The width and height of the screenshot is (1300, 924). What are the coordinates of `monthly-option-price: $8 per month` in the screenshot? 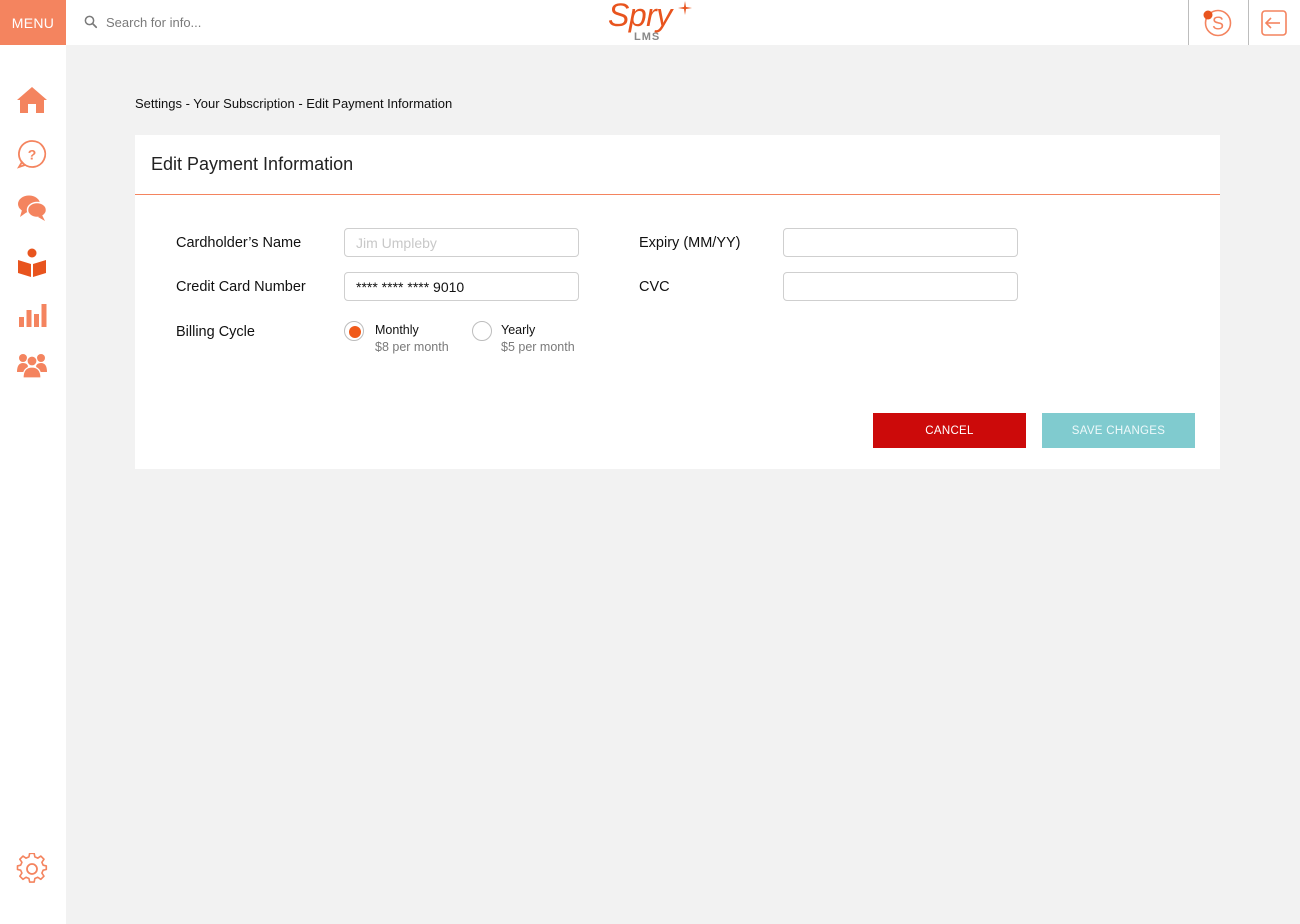 It's located at (412, 347).